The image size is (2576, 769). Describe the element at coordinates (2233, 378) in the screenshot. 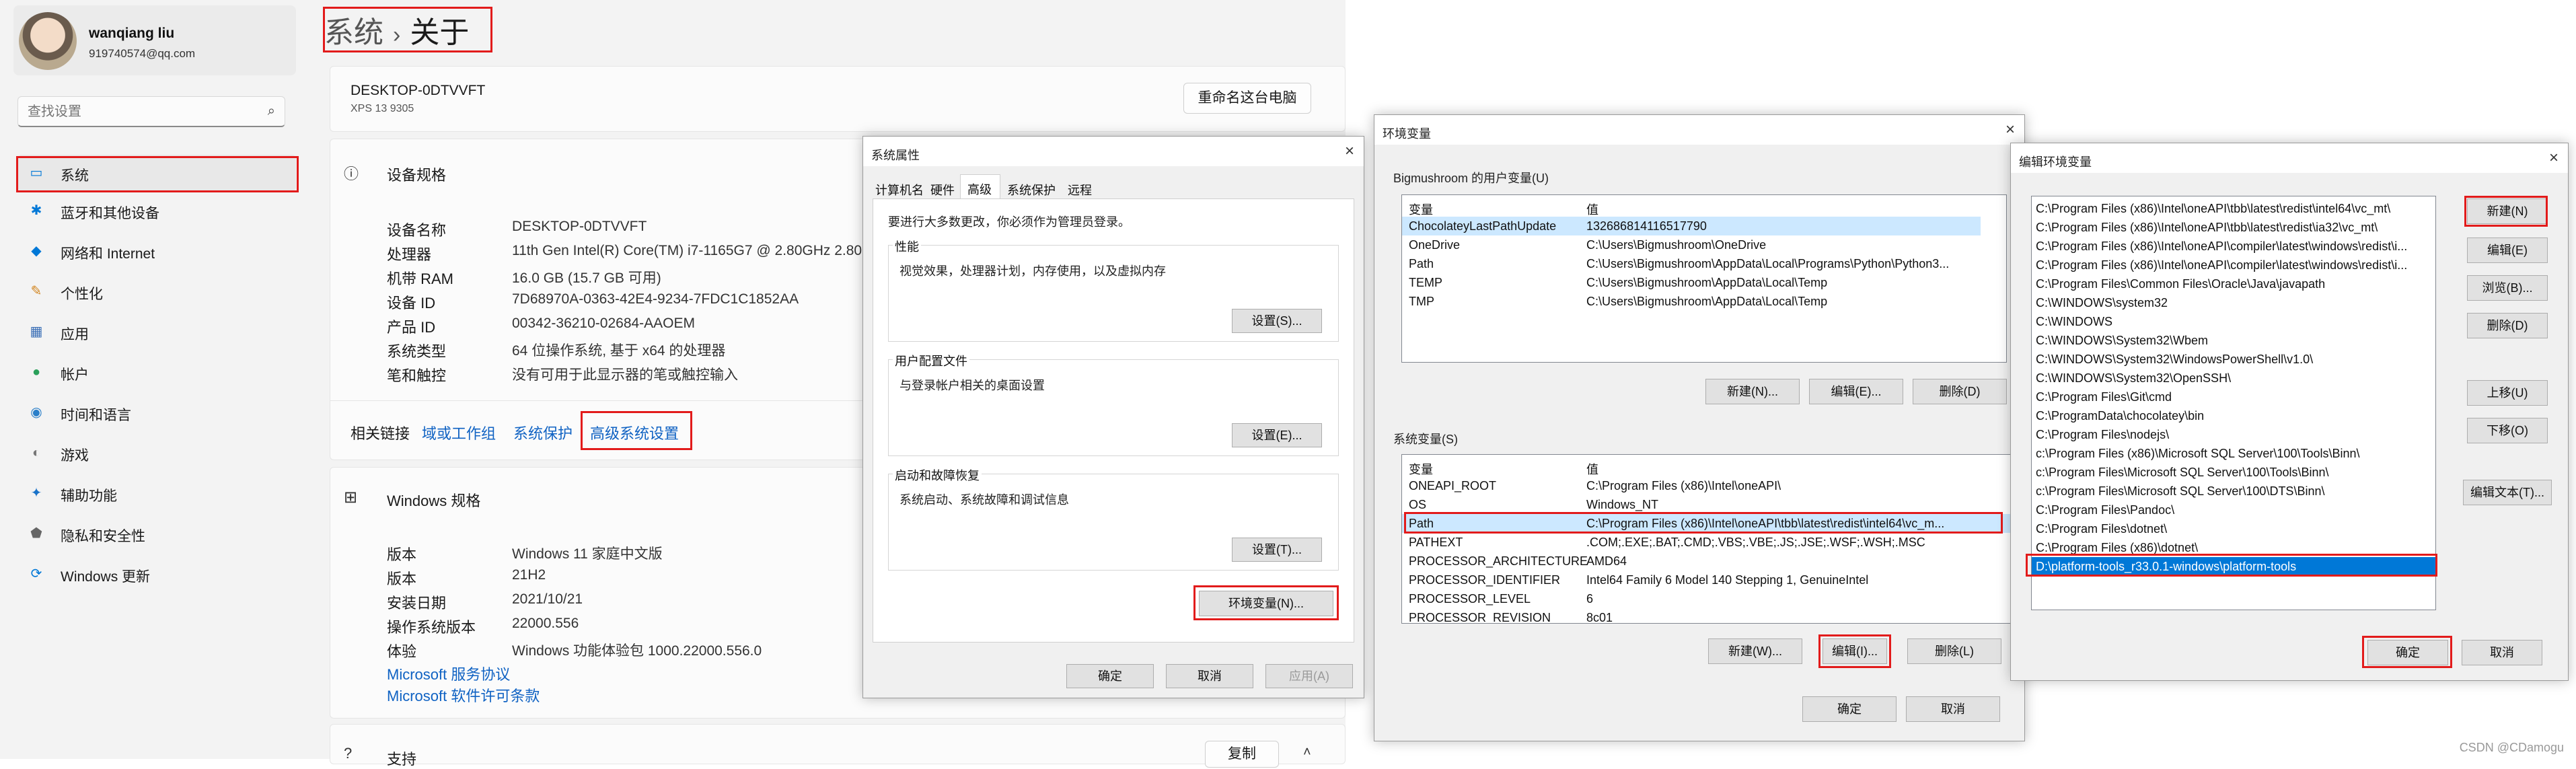

I see `list-item: C:\WINDOWS\System32\OpenSSH\` at that location.